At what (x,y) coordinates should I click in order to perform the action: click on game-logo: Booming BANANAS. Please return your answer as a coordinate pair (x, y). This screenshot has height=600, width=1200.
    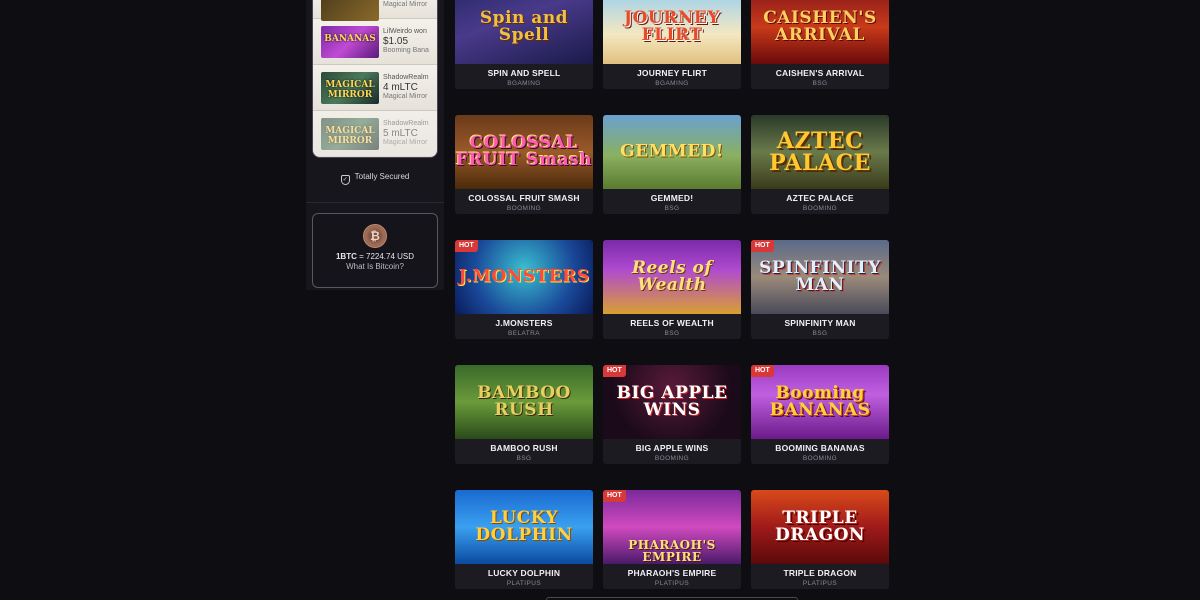
    Looking at the image, I should click on (820, 401).